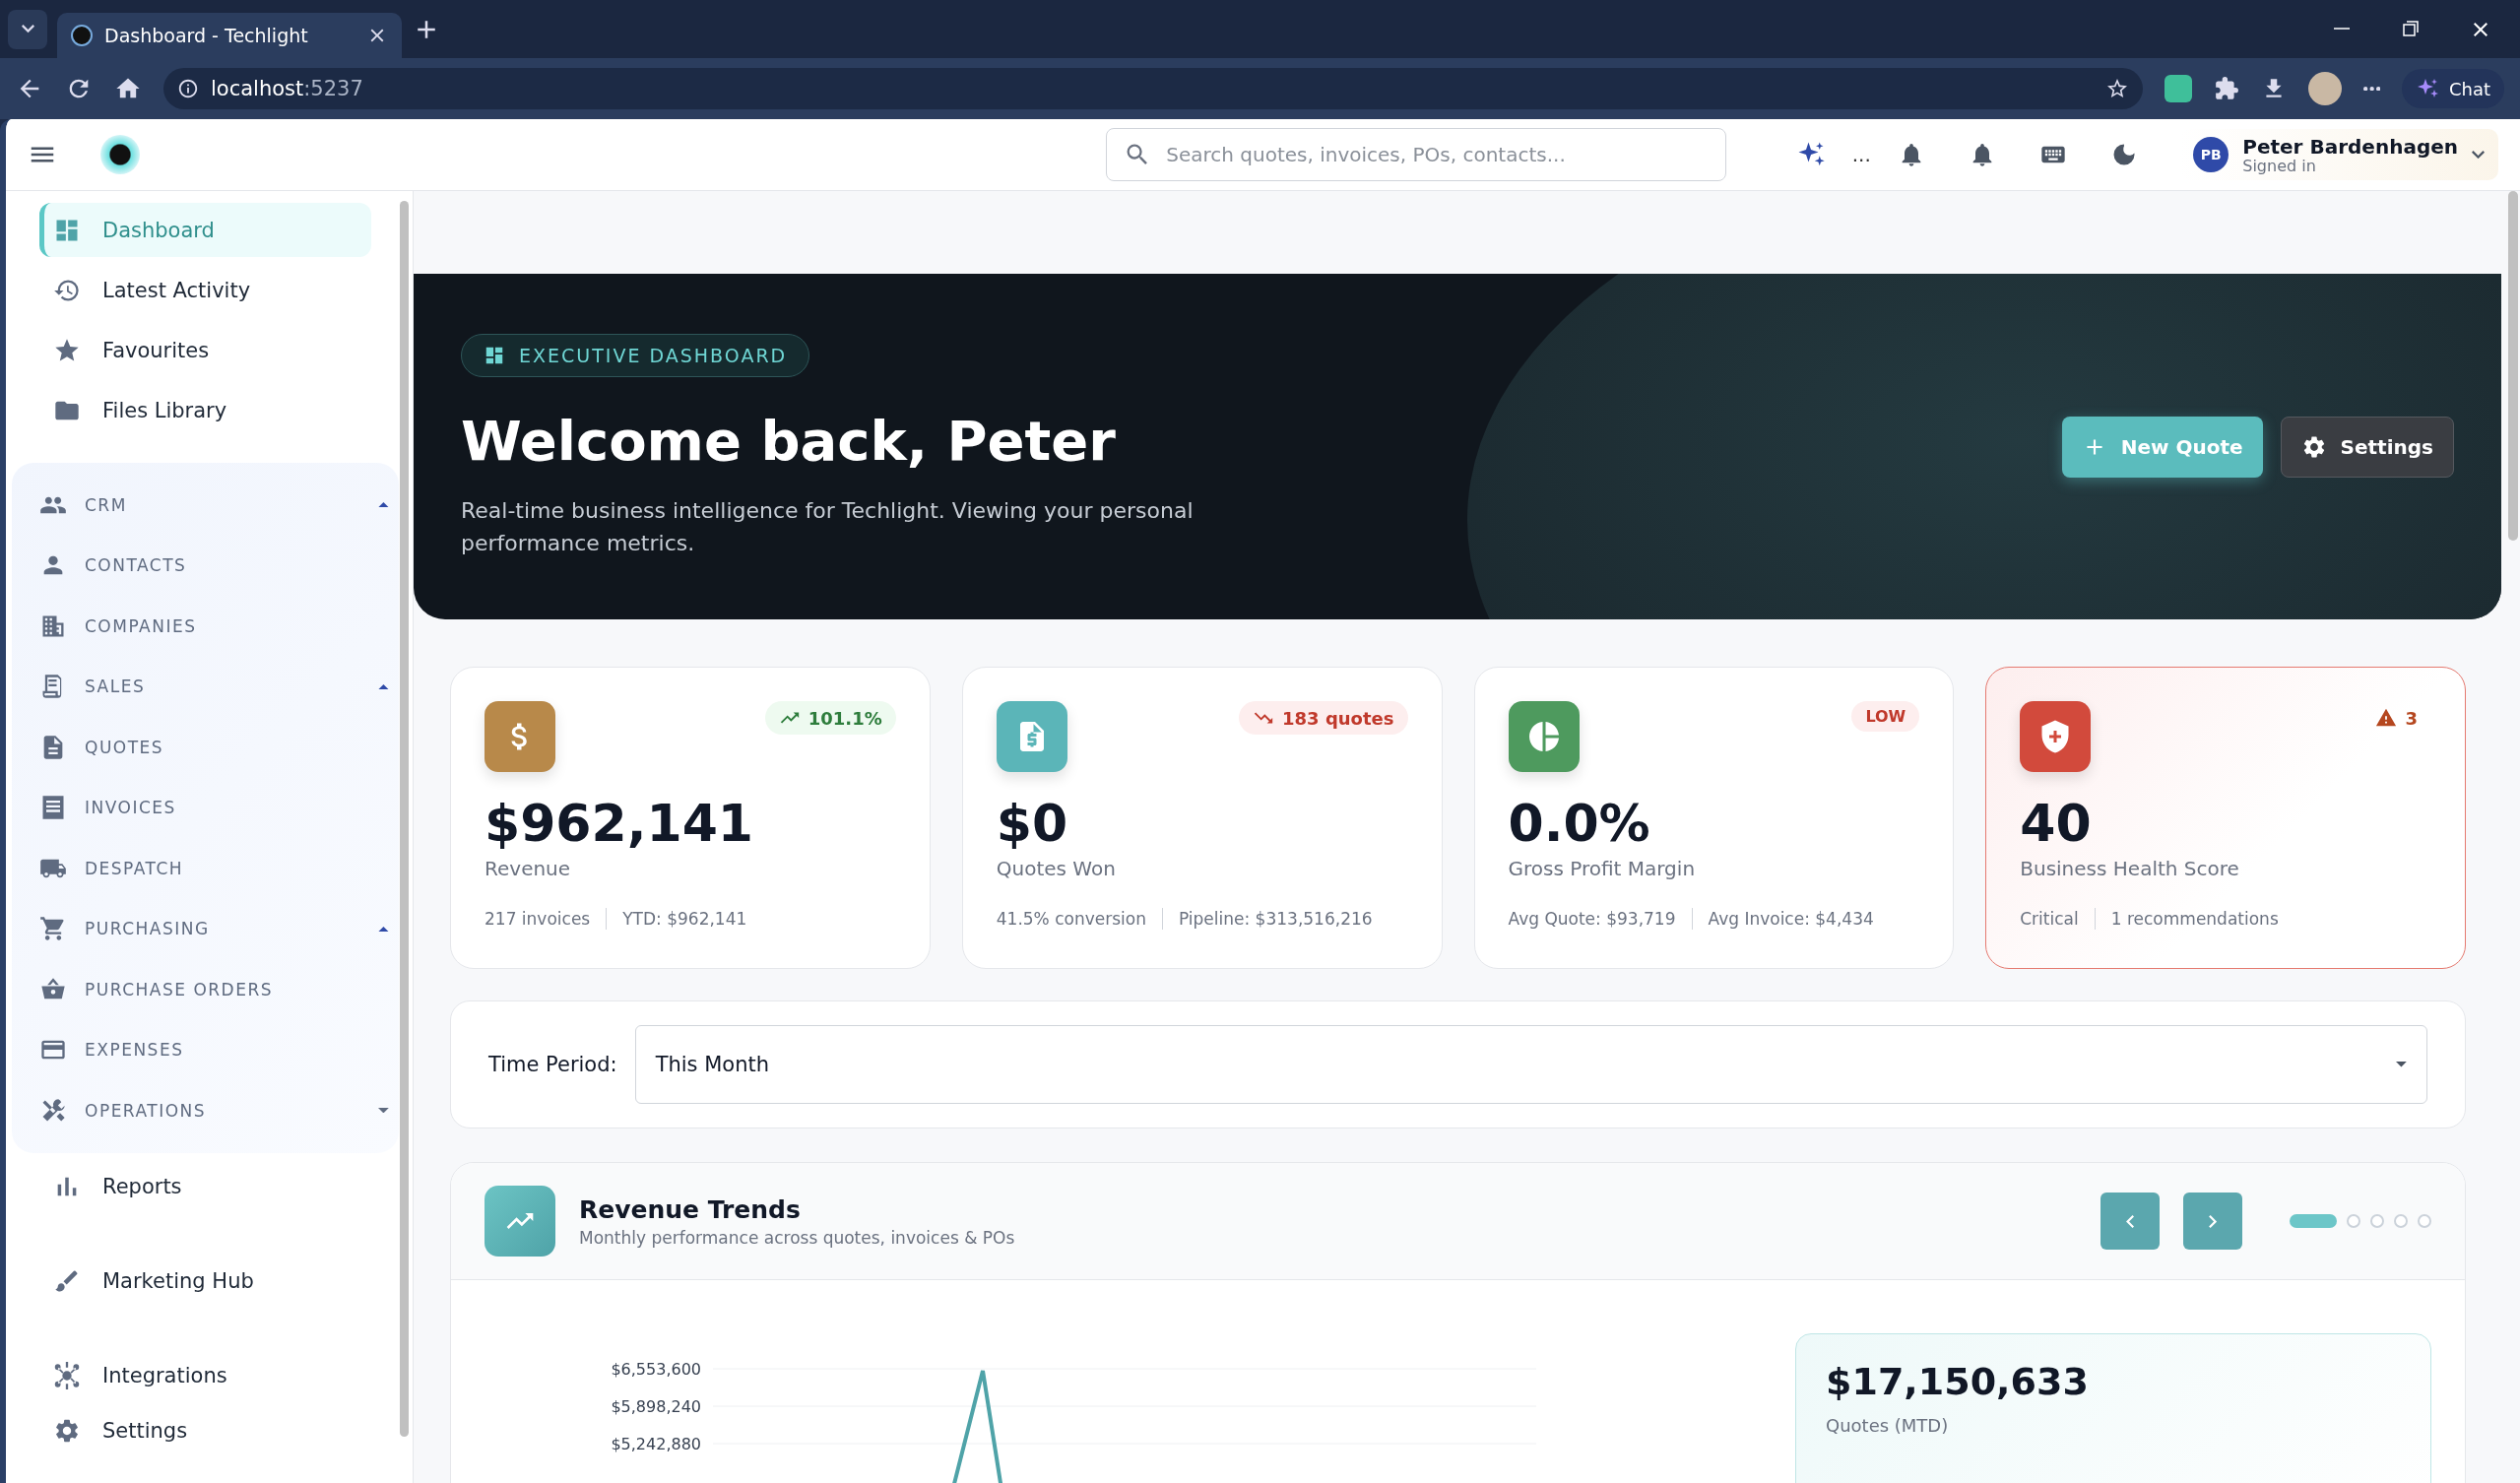 This screenshot has width=2520, height=1483. I want to click on favorite-icon, so click(2116, 89).